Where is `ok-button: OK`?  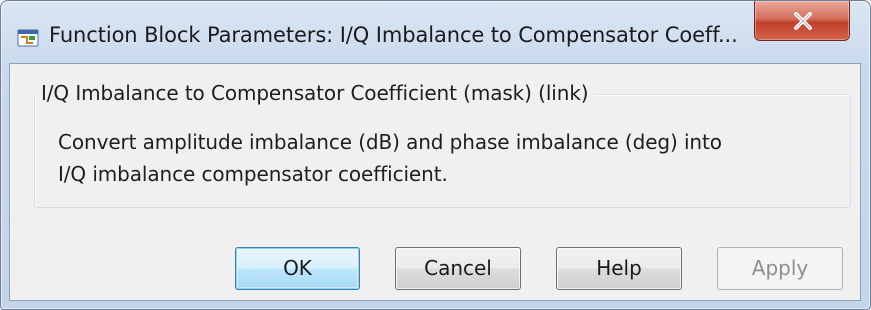 ok-button: OK is located at coordinates (297, 268).